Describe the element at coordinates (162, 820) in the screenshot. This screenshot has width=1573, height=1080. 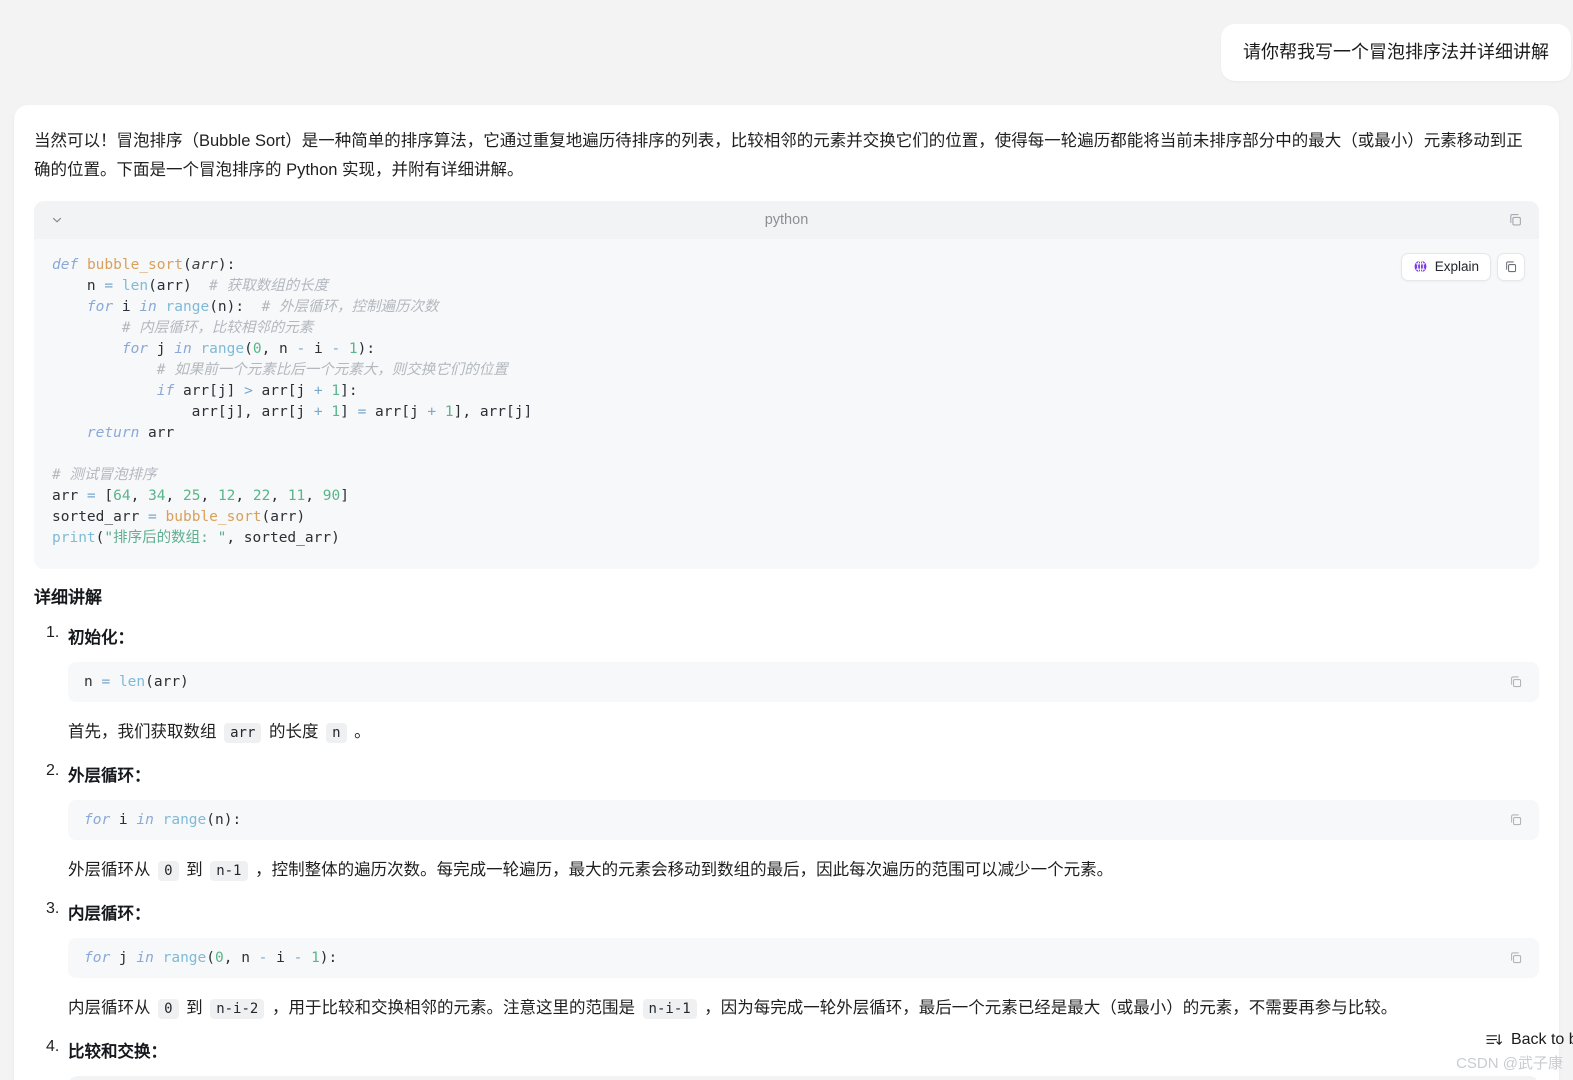
I see `step-code-text: for i in range(n):` at that location.